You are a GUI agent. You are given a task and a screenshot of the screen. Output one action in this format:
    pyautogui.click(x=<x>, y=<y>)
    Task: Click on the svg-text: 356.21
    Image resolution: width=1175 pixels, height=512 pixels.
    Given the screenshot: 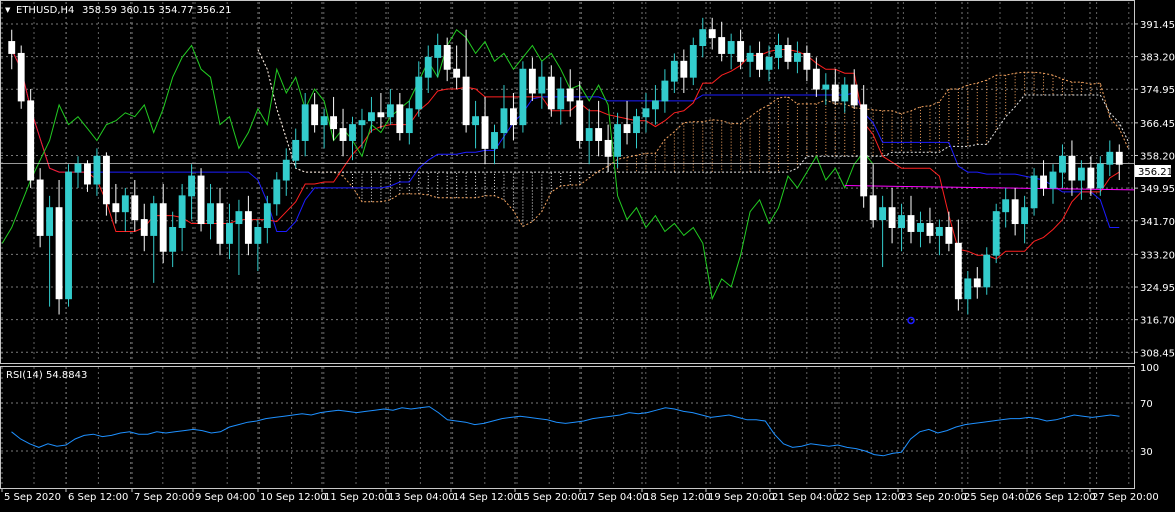 What is the action you would take?
    pyautogui.click(x=1155, y=172)
    